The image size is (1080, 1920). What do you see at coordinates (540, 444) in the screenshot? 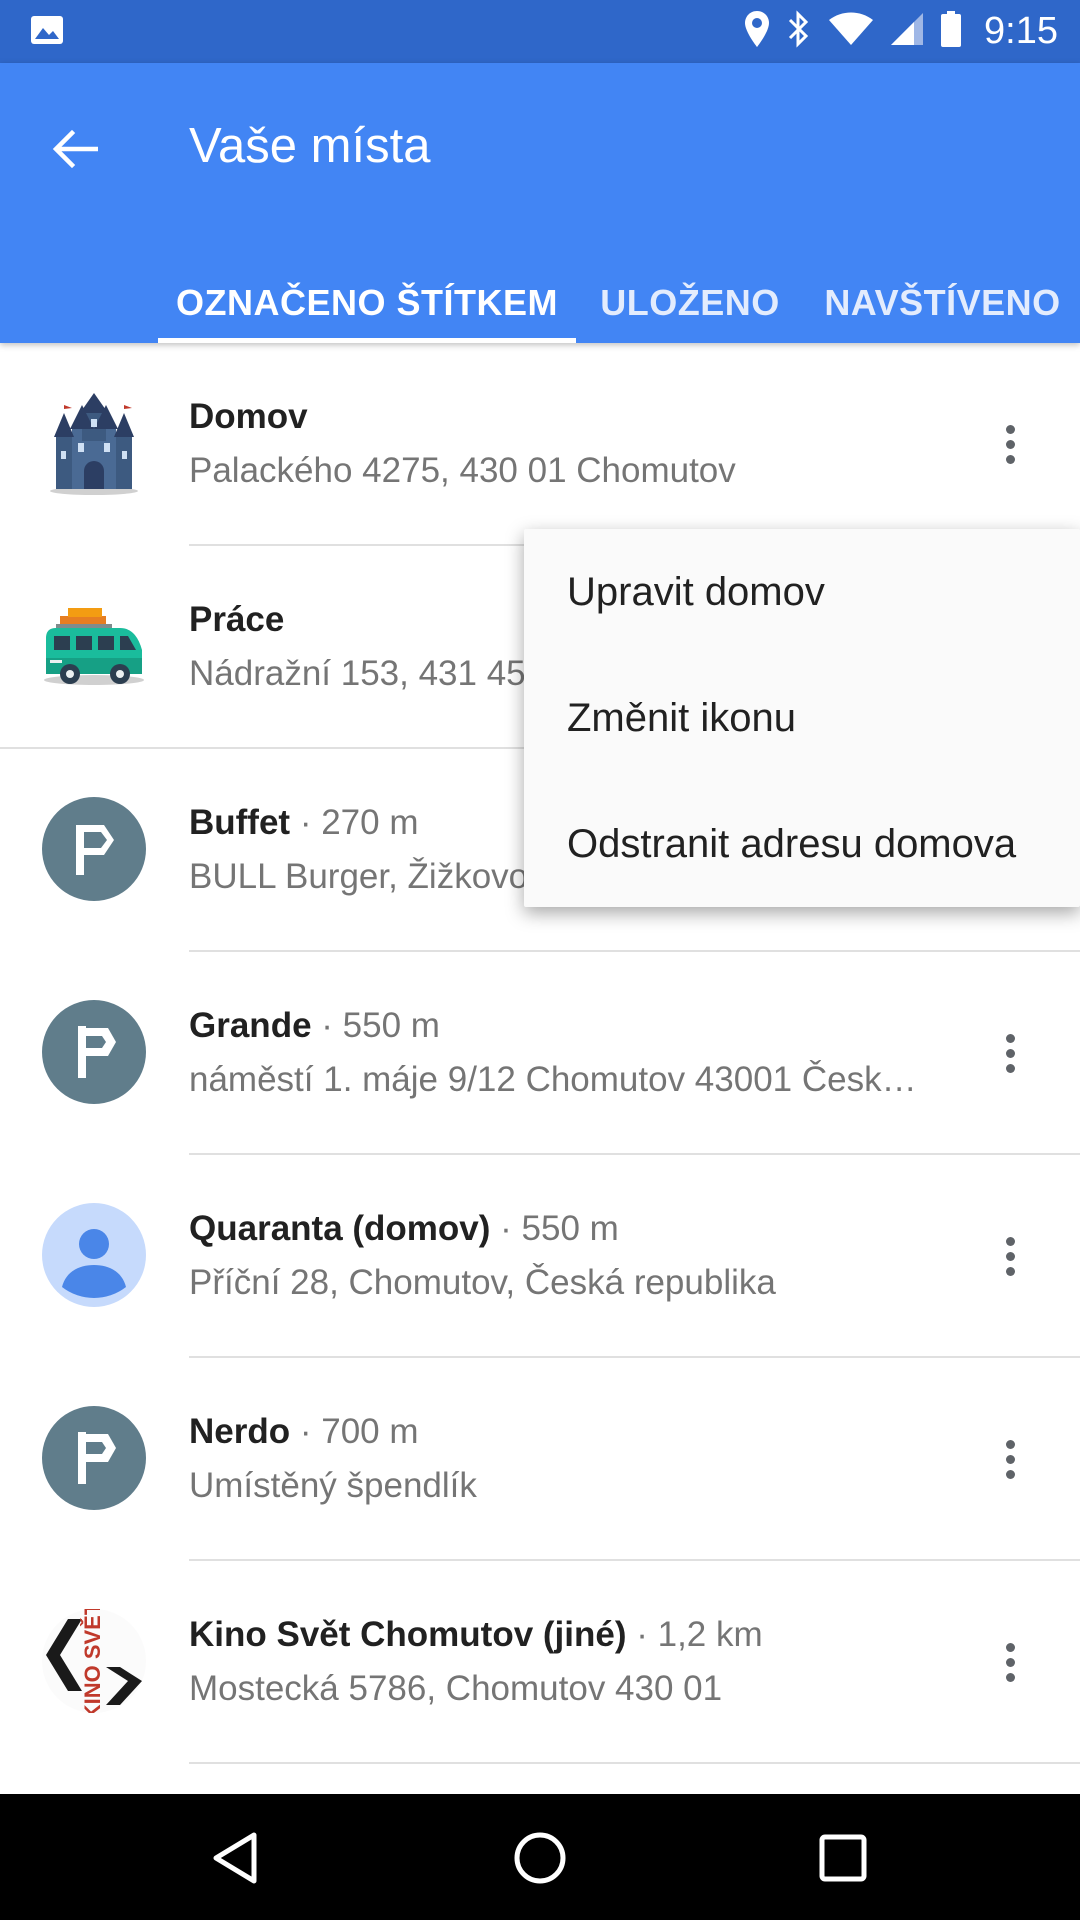
I see `place-row-domov: Domov Palackého 4275, 430 01 Chomutov` at bounding box center [540, 444].